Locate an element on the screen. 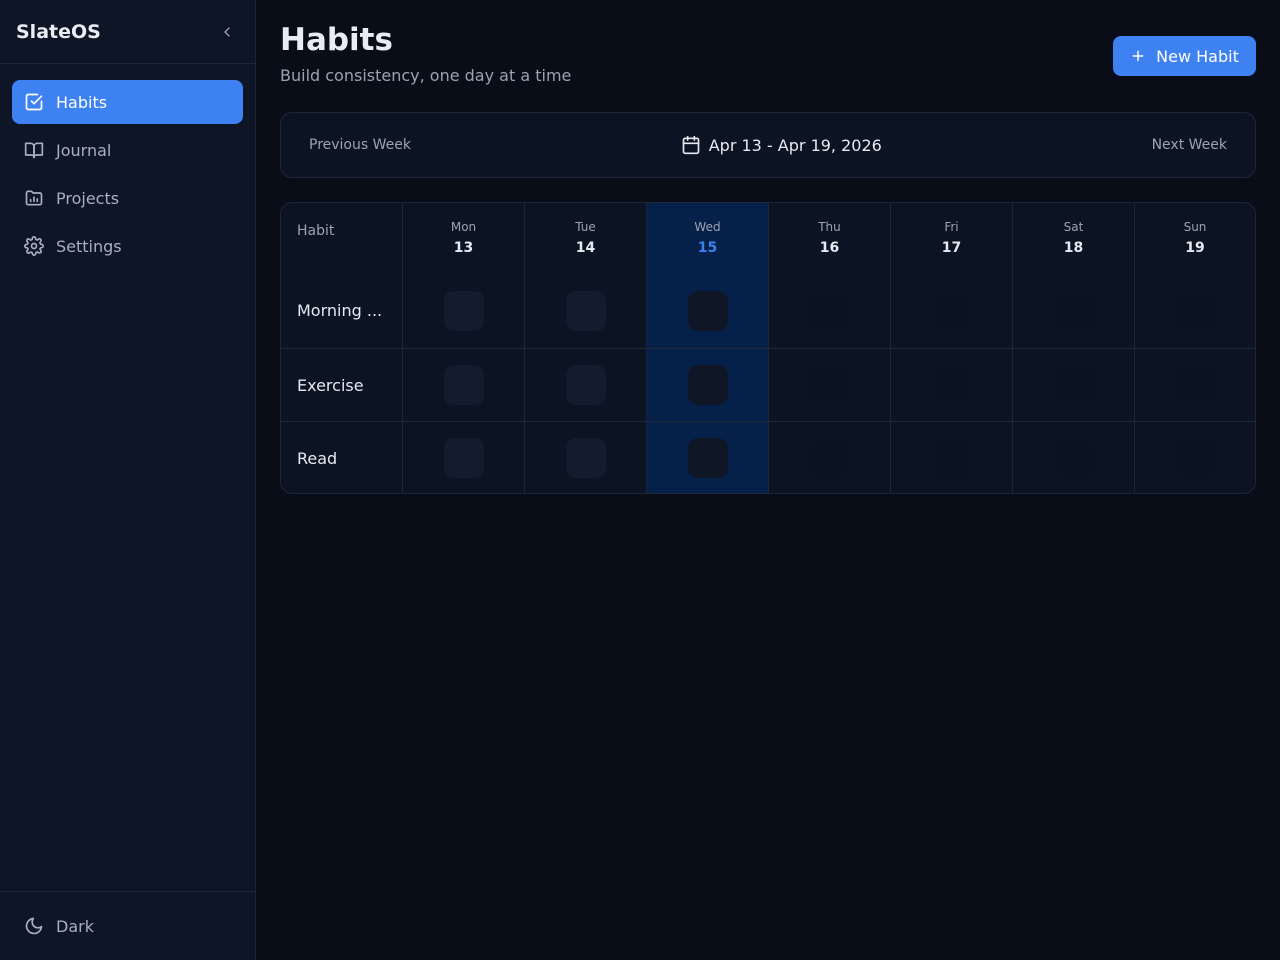  habit-name-cell: Read is located at coordinates (342, 457).